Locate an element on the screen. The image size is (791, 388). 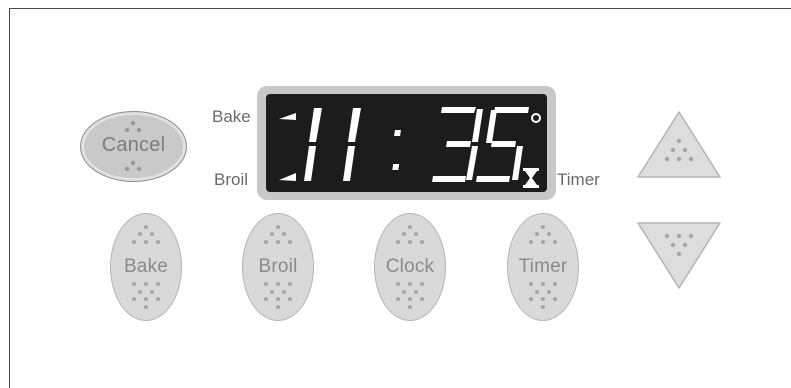
down-arrow-button is located at coordinates (679, 255).